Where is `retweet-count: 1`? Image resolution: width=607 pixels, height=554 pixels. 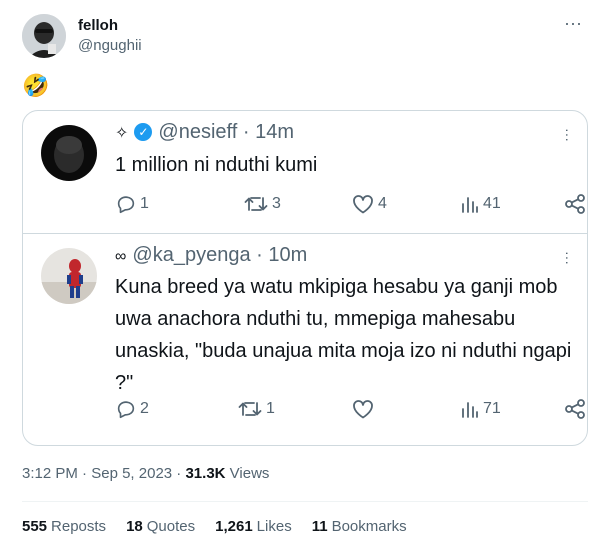
retweet-count: 1 is located at coordinates (270, 408).